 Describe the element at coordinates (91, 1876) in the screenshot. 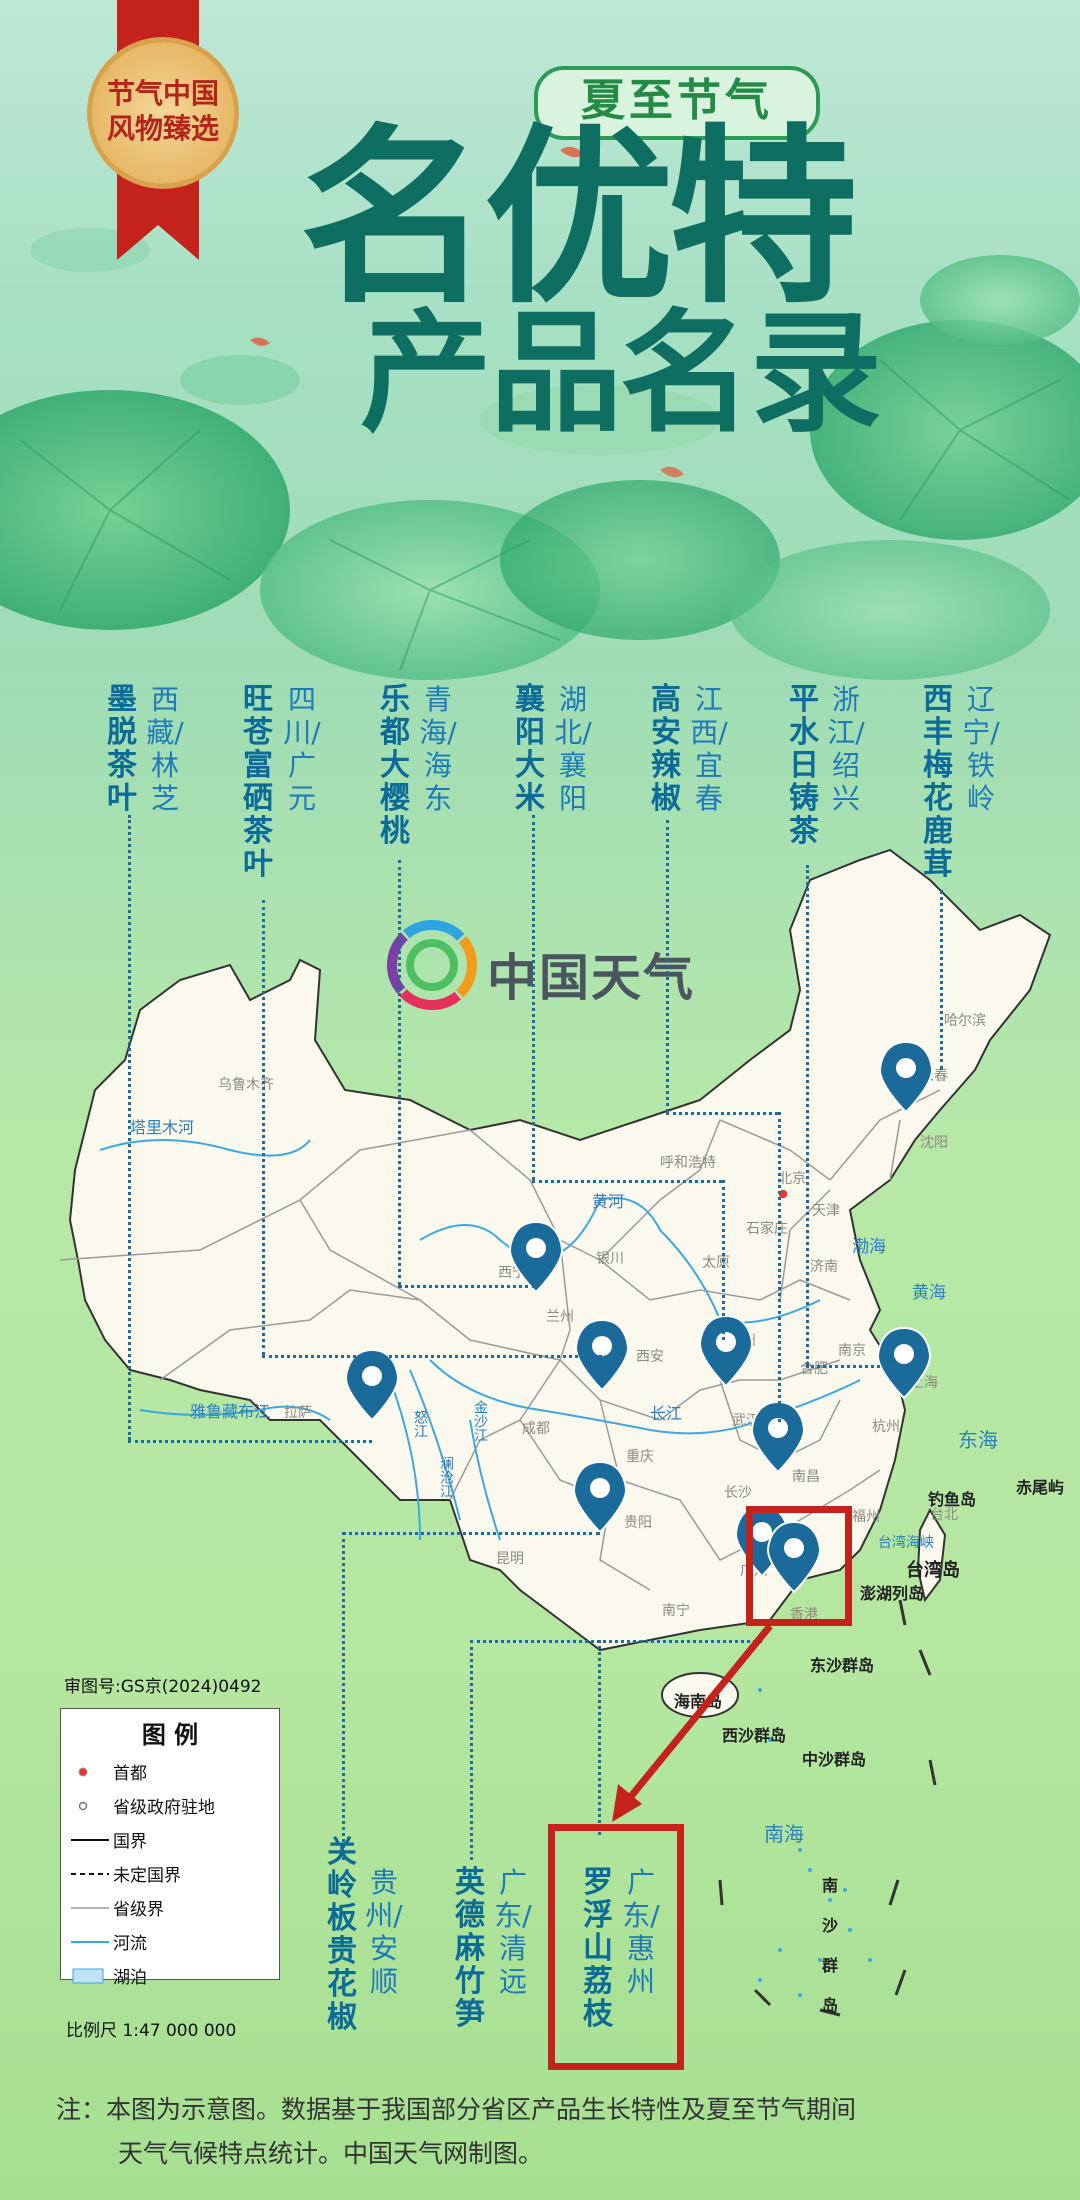

I see `undetermined-border-icon` at that location.